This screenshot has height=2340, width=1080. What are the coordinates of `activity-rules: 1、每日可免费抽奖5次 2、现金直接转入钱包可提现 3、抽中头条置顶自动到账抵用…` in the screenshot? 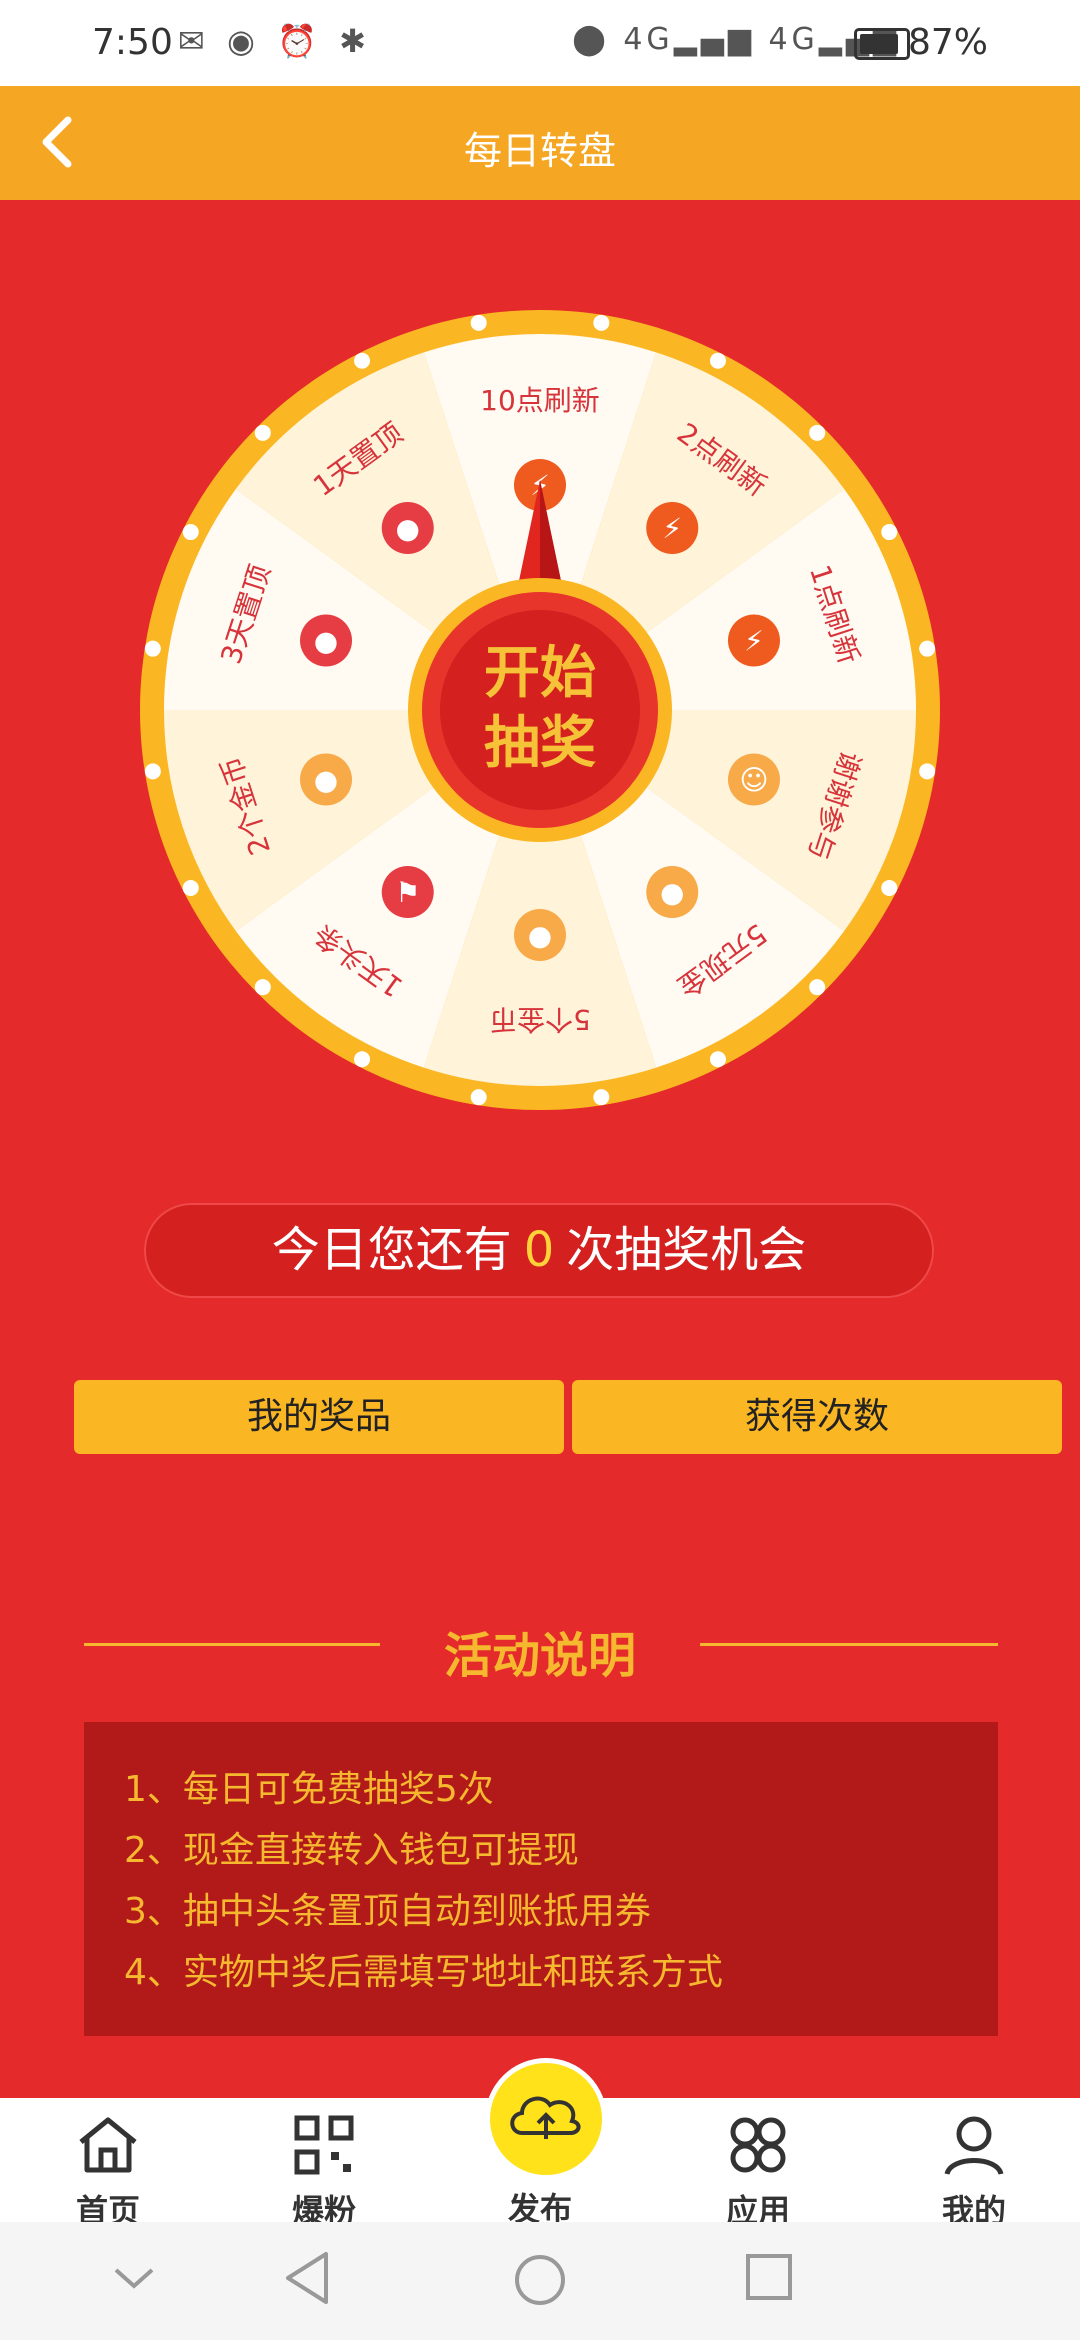 It's located at (541, 1879).